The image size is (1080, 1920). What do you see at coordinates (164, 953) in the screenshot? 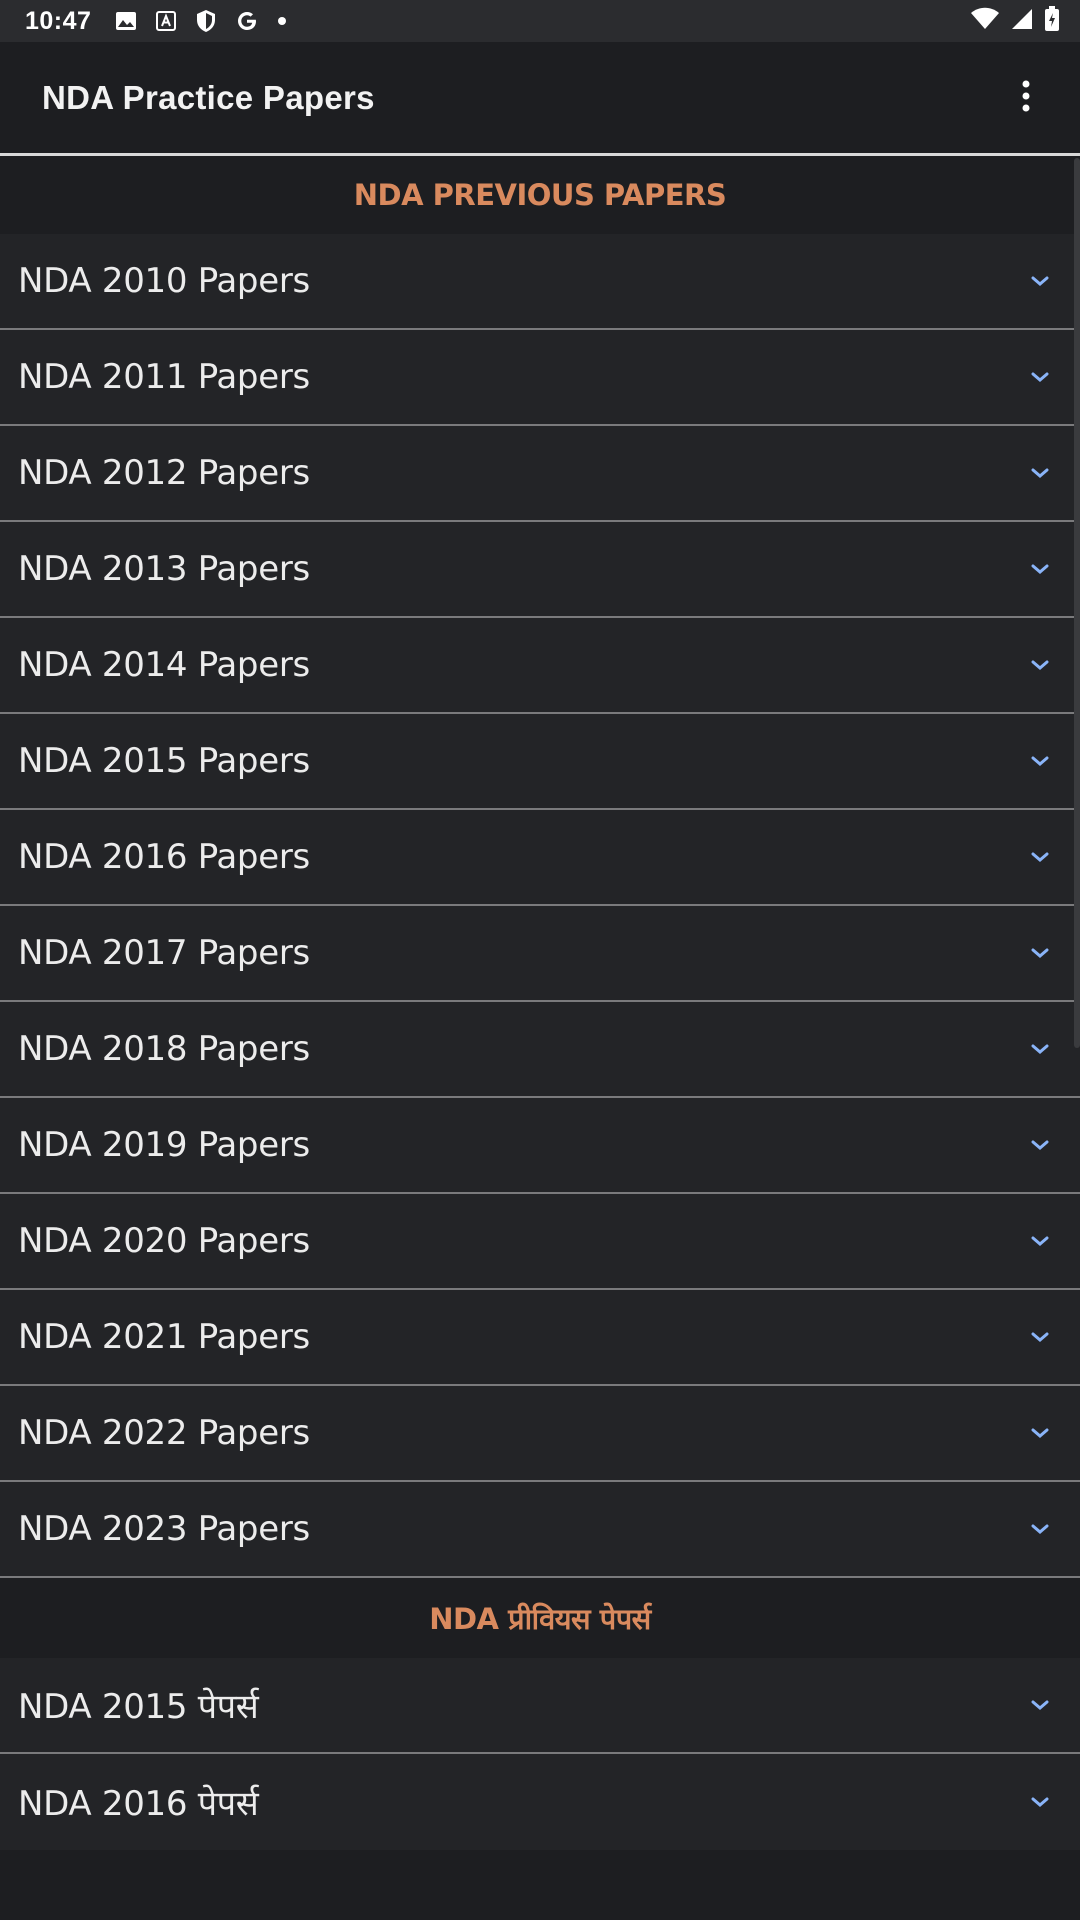
I see `list-item-label: NDA 2017 Papers` at bounding box center [164, 953].